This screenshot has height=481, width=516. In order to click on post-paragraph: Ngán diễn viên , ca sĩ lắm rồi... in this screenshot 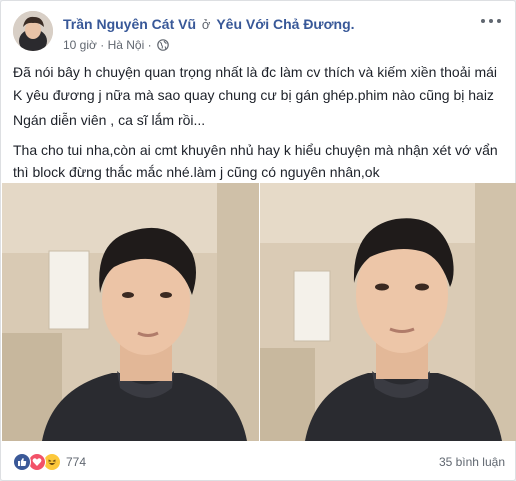, I will do `click(109, 120)`.